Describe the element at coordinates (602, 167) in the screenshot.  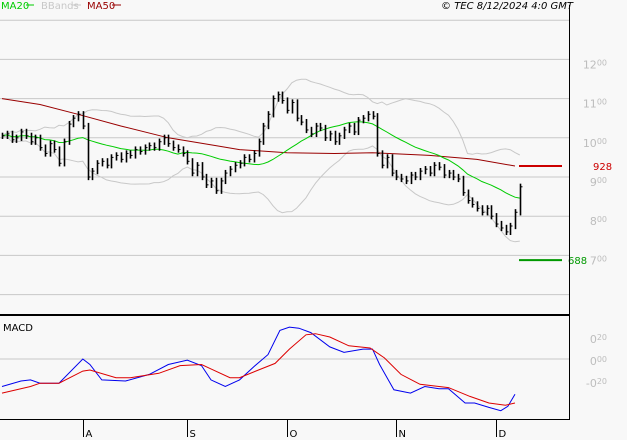
I see `resistance-level-label: 928` at that location.